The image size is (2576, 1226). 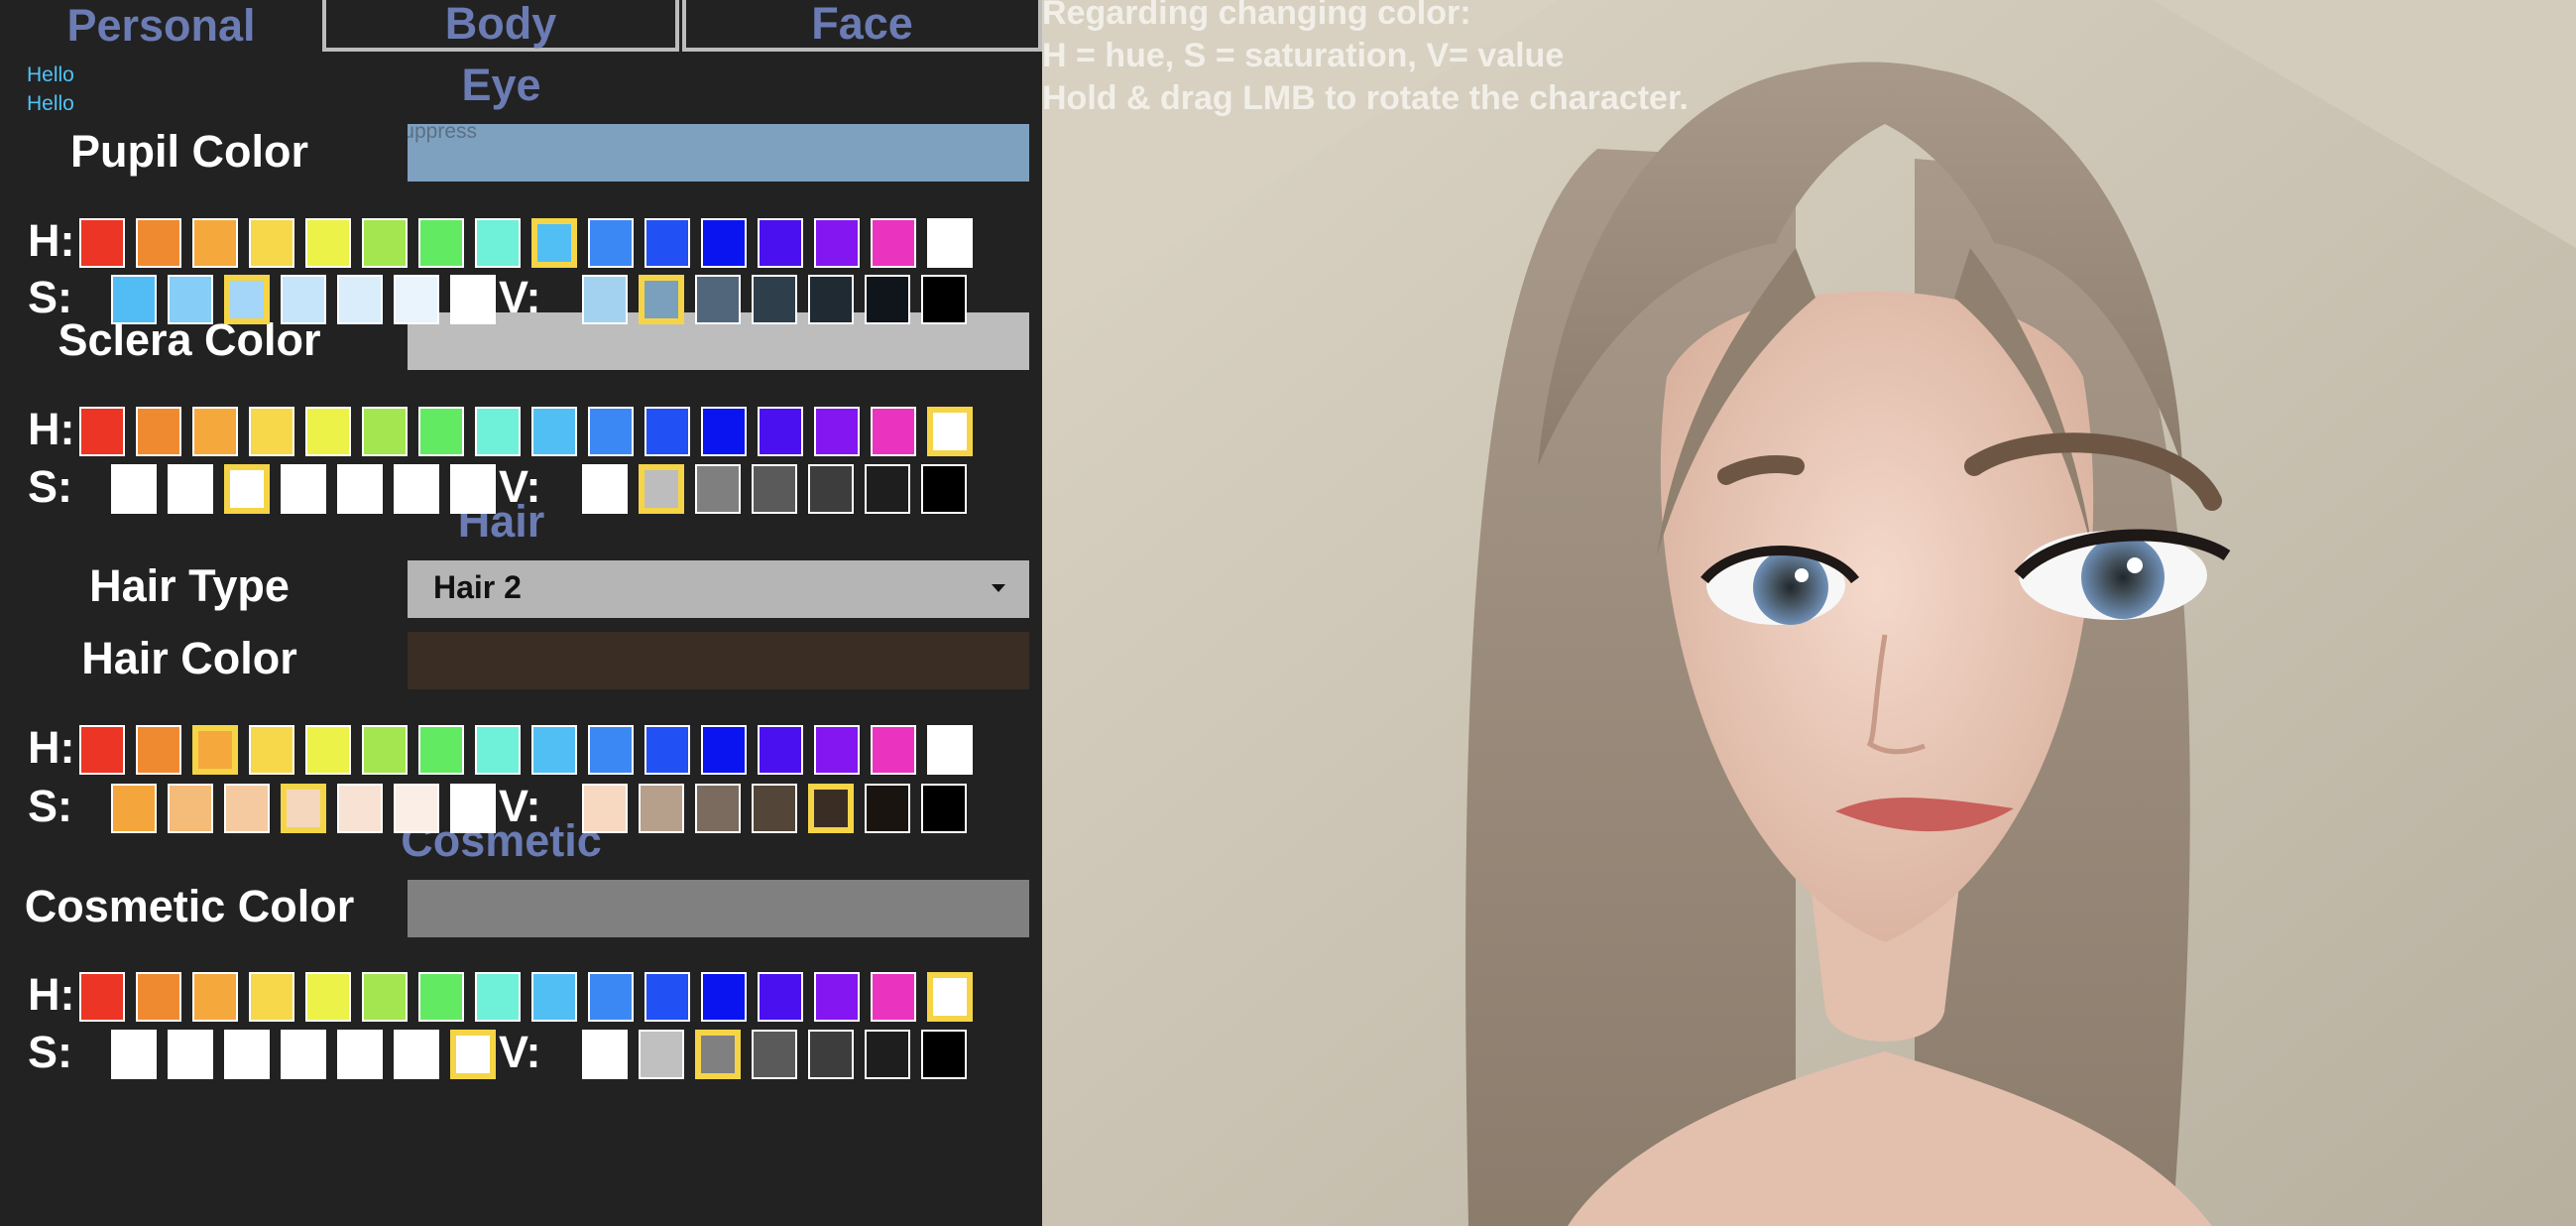 What do you see at coordinates (862, 26) in the screenshot?
I see `tab-face: Face` at bounding box center [862, 26].